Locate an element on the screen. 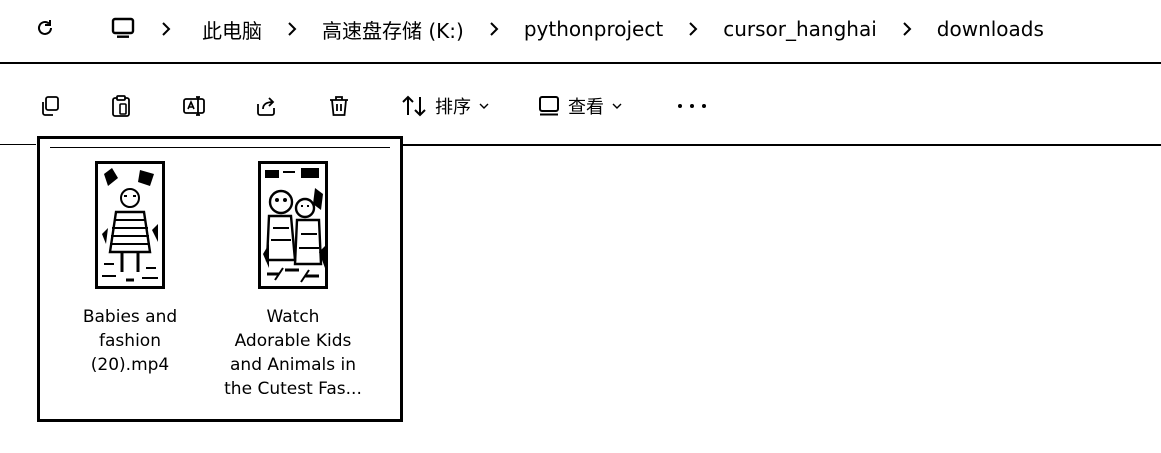 The image size is (1161, 453). delete-icon is located at coordinates (339, 106).